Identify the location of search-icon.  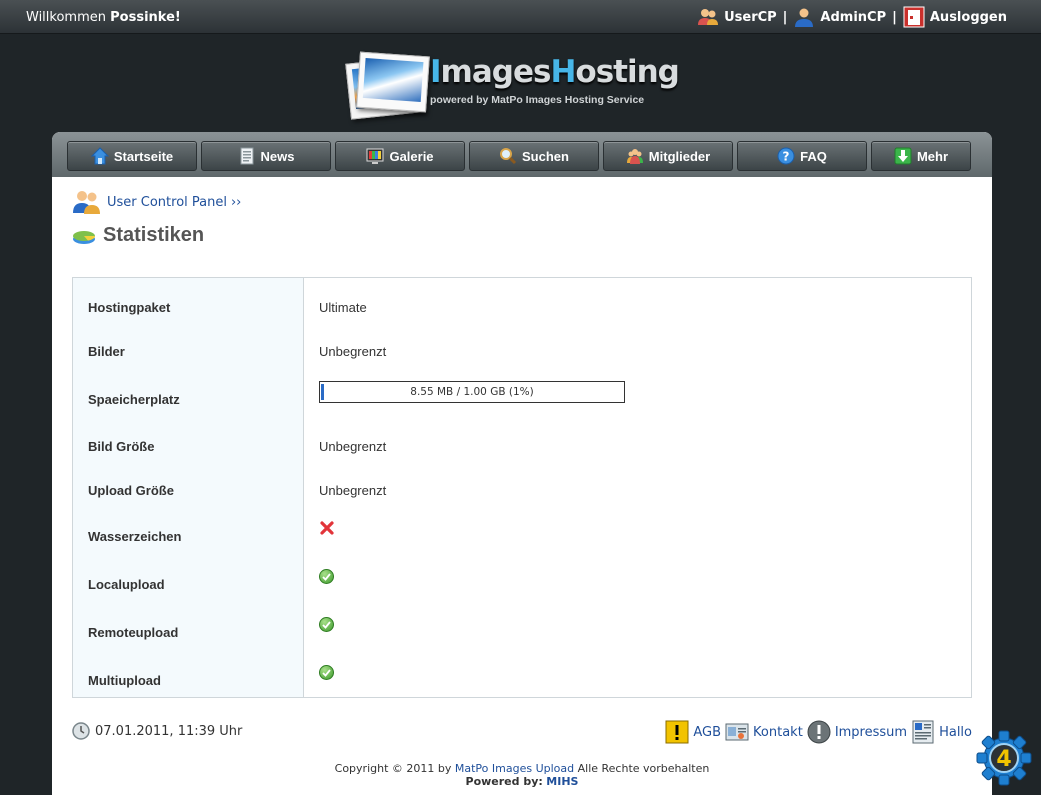
(508, 156).